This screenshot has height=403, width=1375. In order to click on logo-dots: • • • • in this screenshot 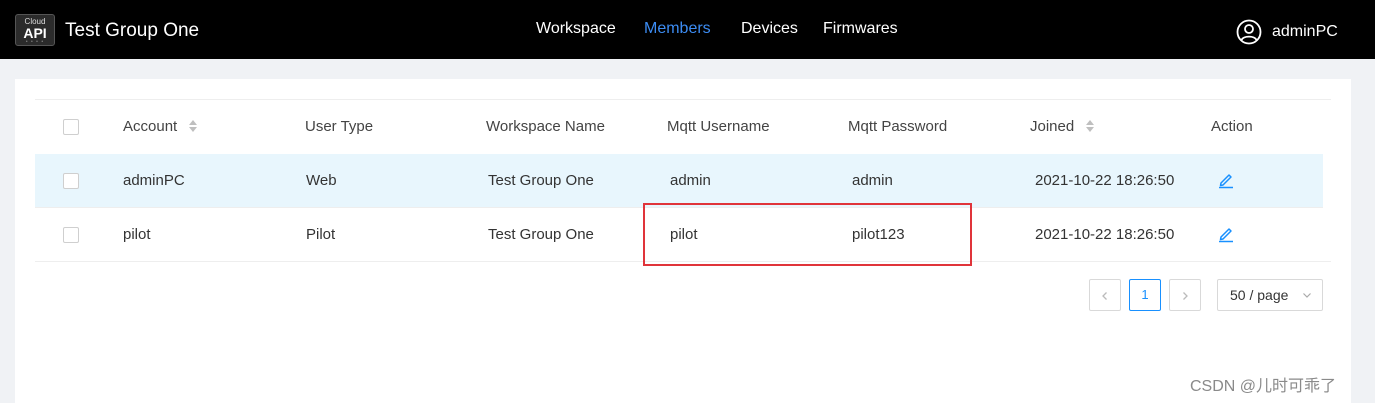, I will do `click(35, 42)`.